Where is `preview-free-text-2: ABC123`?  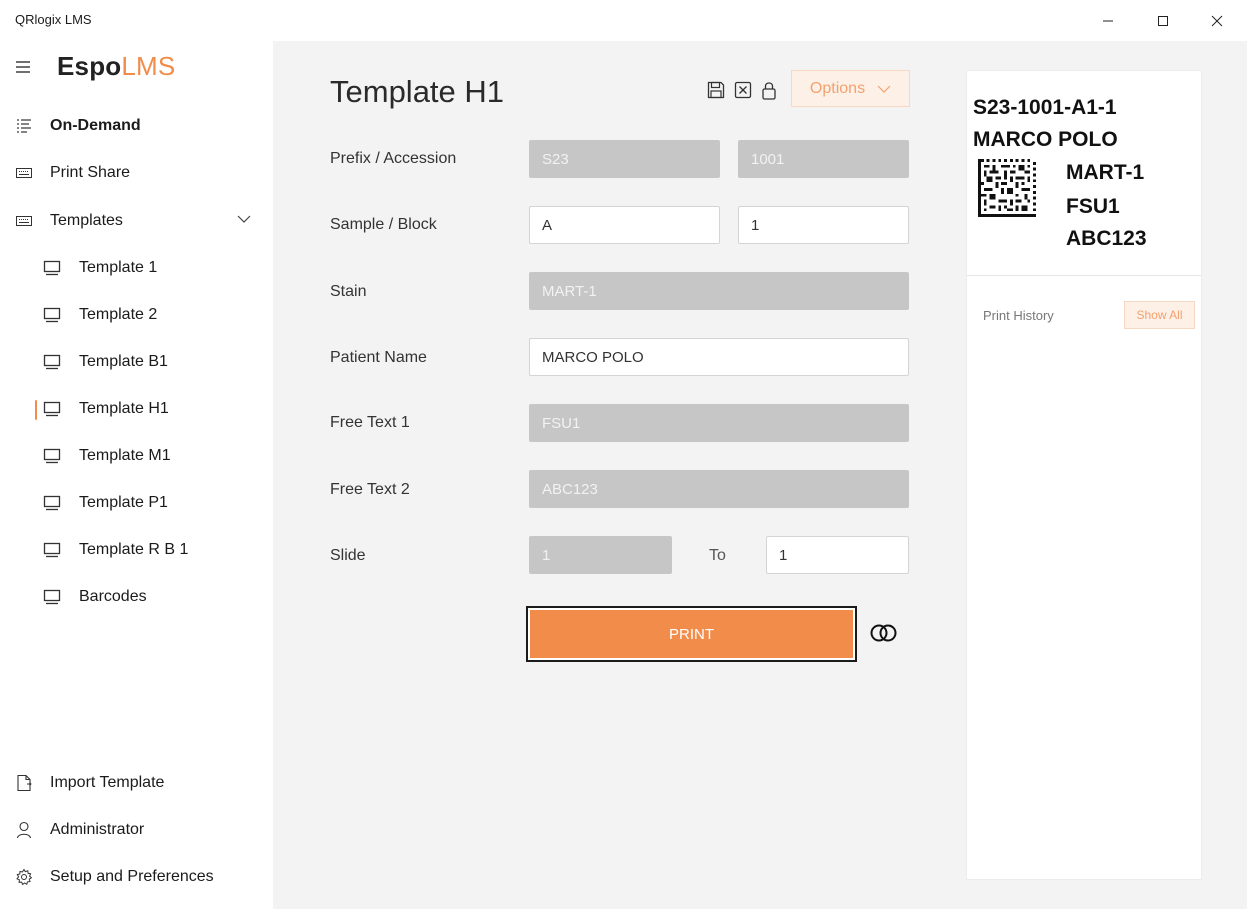
preview-free-text-2: ABC123 is located at coordinates (1106, 238).